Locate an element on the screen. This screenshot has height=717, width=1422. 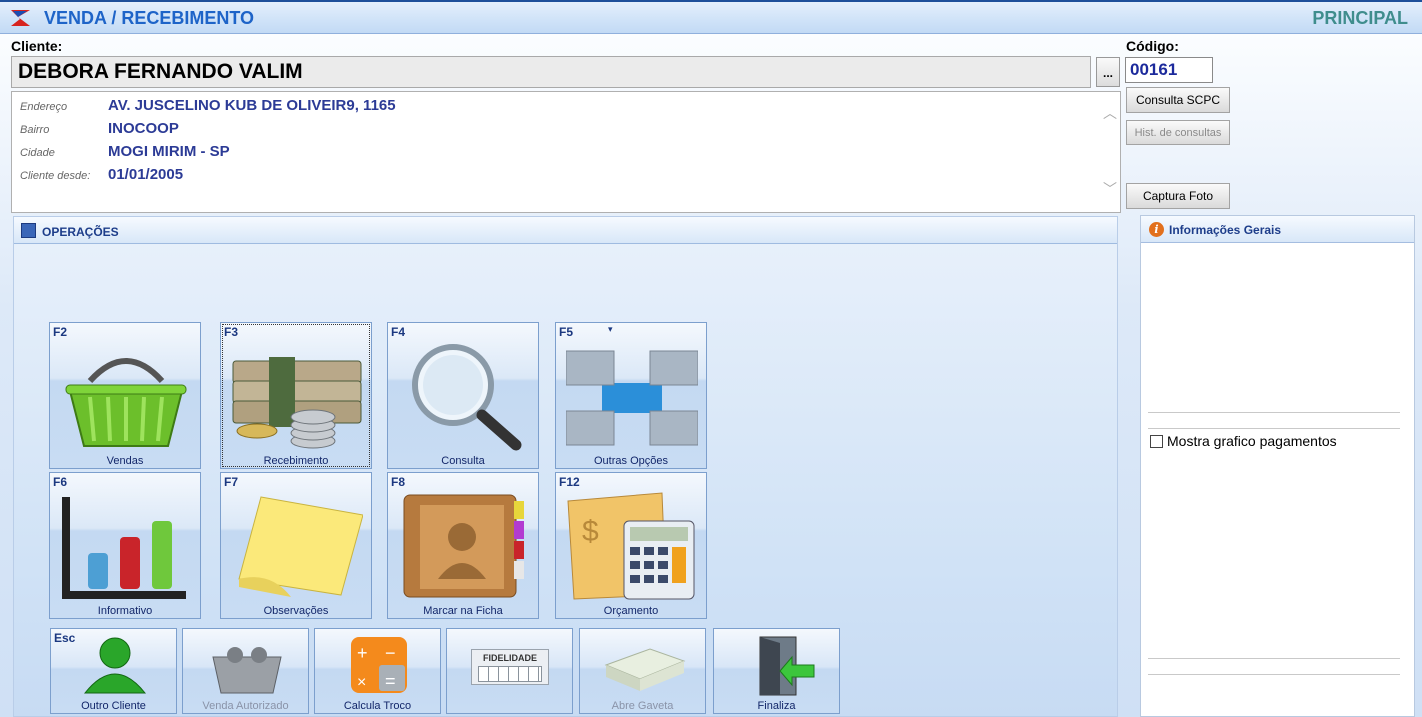
bar-chart-icon is located at coordinates (124, 548).